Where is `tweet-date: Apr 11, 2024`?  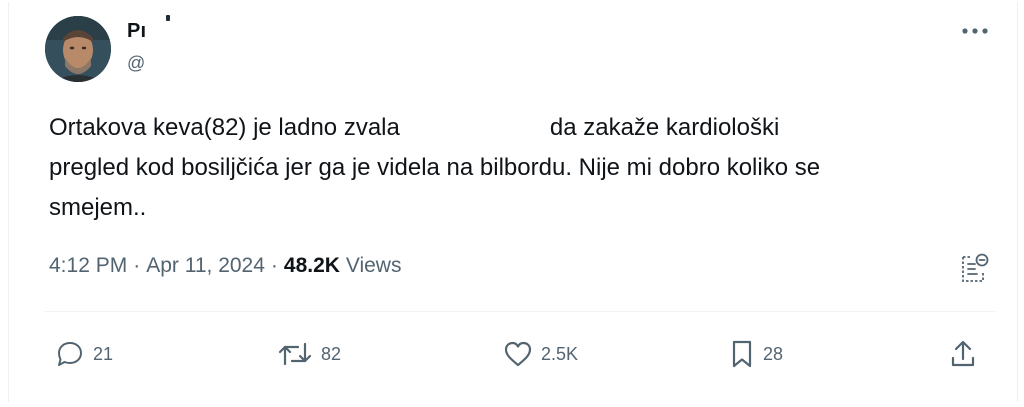 tweet-date: Apr 11, 2024 is located at coordinates (205, 265).